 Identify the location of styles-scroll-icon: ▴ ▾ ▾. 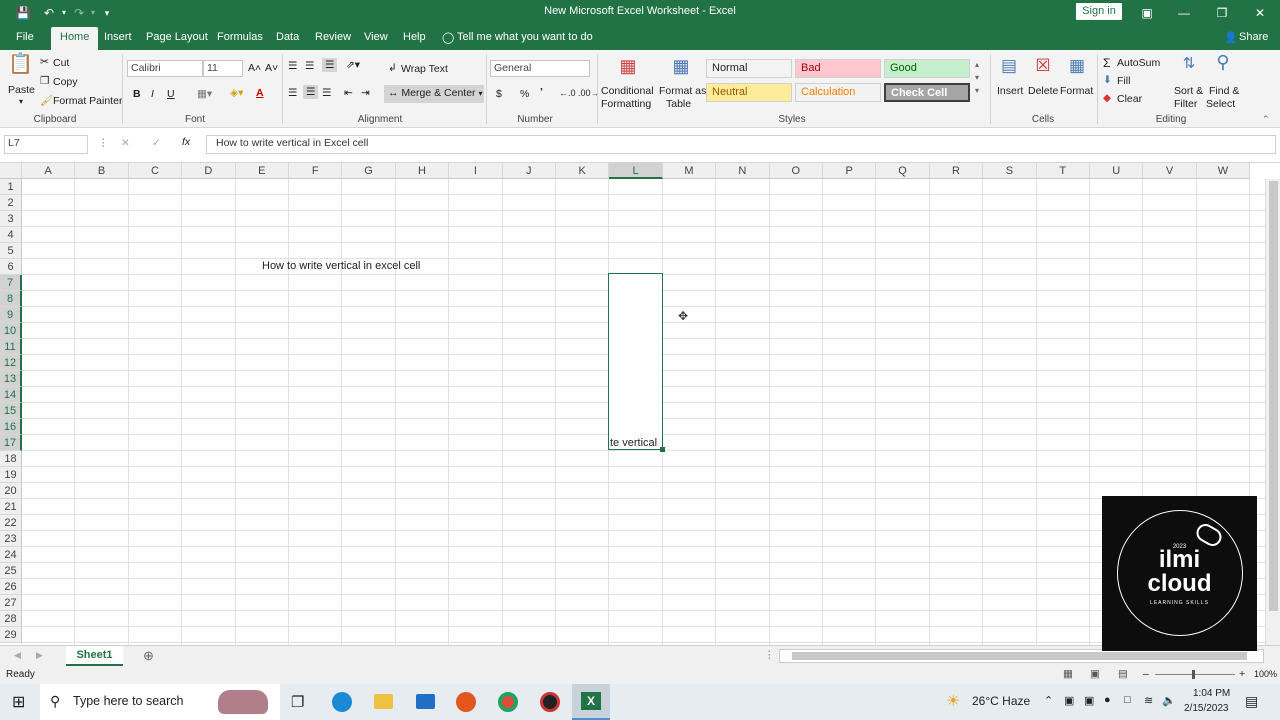
(977, 77).